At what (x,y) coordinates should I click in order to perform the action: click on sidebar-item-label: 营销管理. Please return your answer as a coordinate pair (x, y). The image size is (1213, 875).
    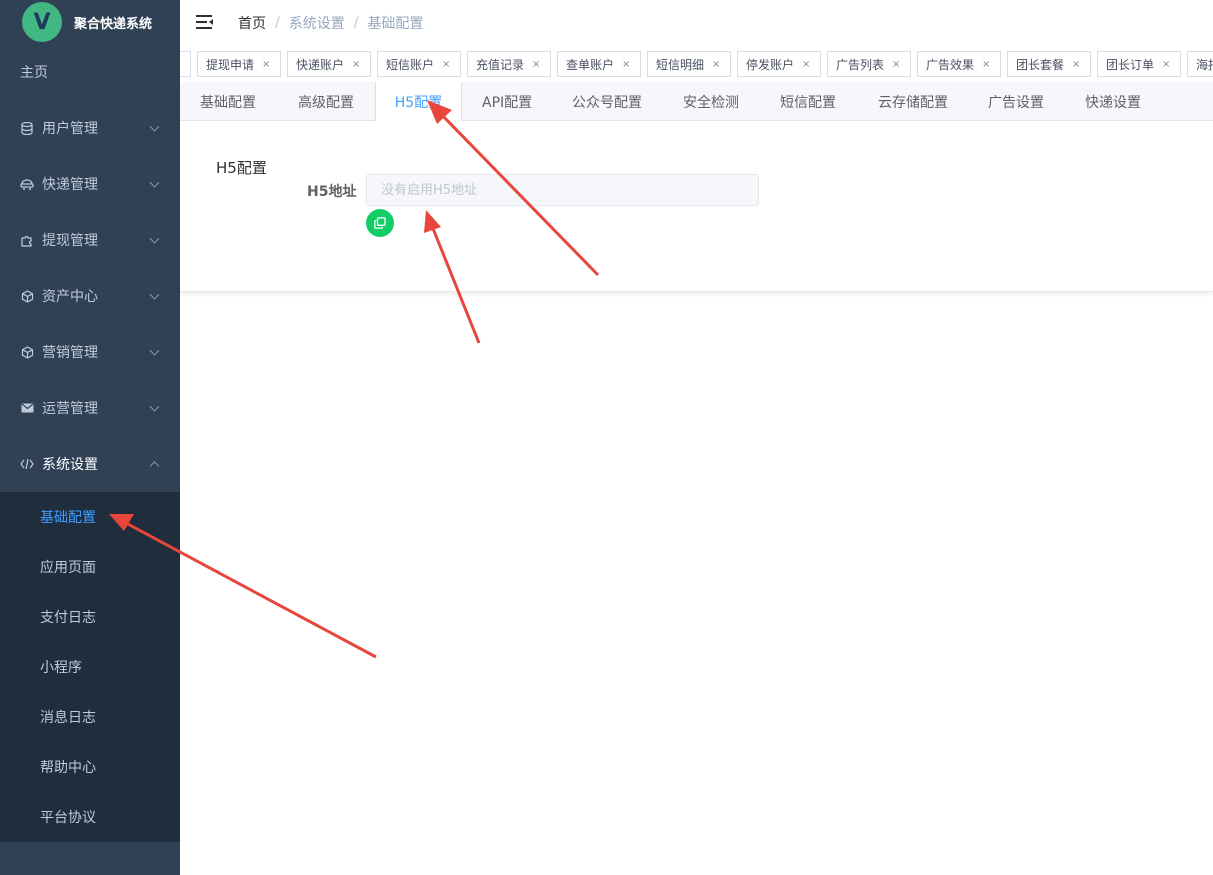
    Looking at the image, I should click on (70, 353).